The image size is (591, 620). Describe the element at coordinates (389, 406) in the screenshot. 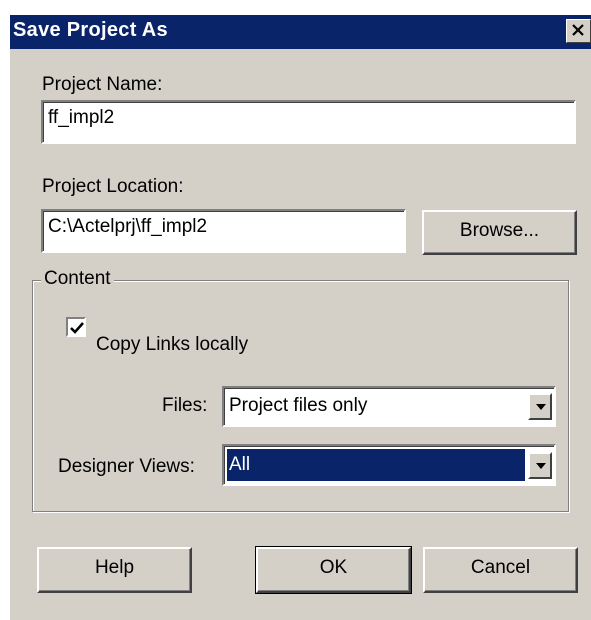

I see `files-select: Project files only` at that location.